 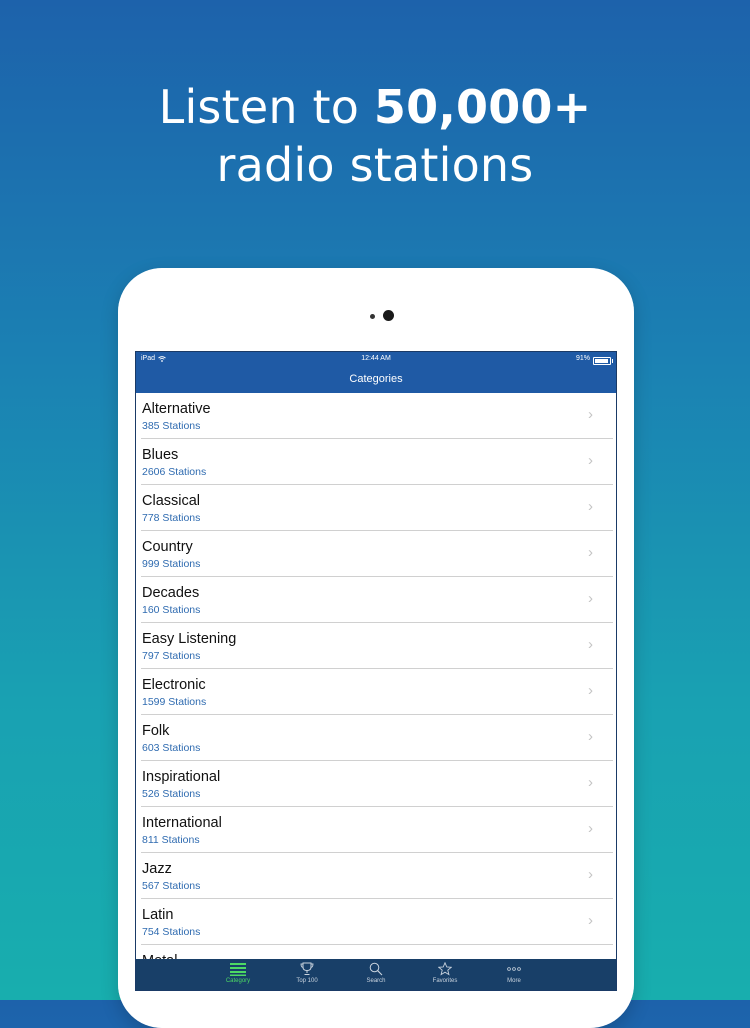 I want to click on station-count: 160 Stations, so click(x=171, y=610).